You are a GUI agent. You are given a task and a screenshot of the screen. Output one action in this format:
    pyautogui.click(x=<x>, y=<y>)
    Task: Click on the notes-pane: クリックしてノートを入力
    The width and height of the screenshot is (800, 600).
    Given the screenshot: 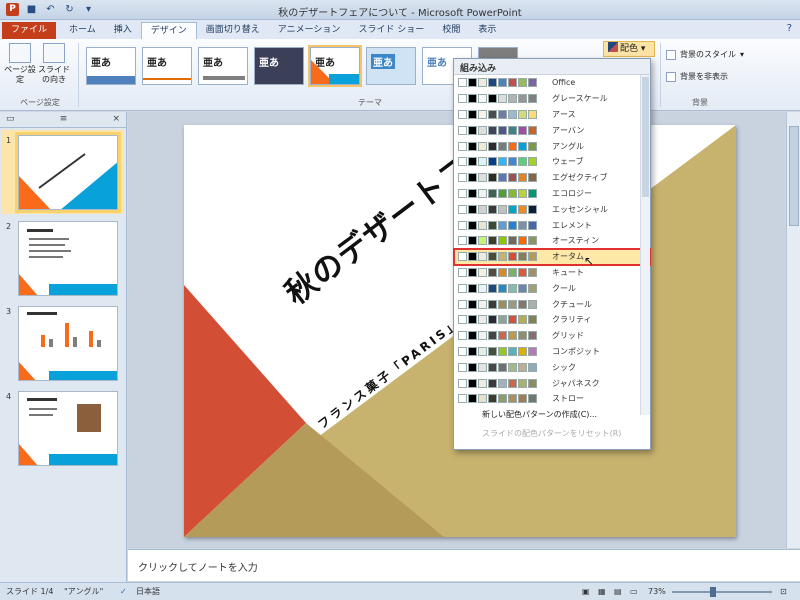 What is the action you would take?
    pyautogui.click(x=464, y=565)
    